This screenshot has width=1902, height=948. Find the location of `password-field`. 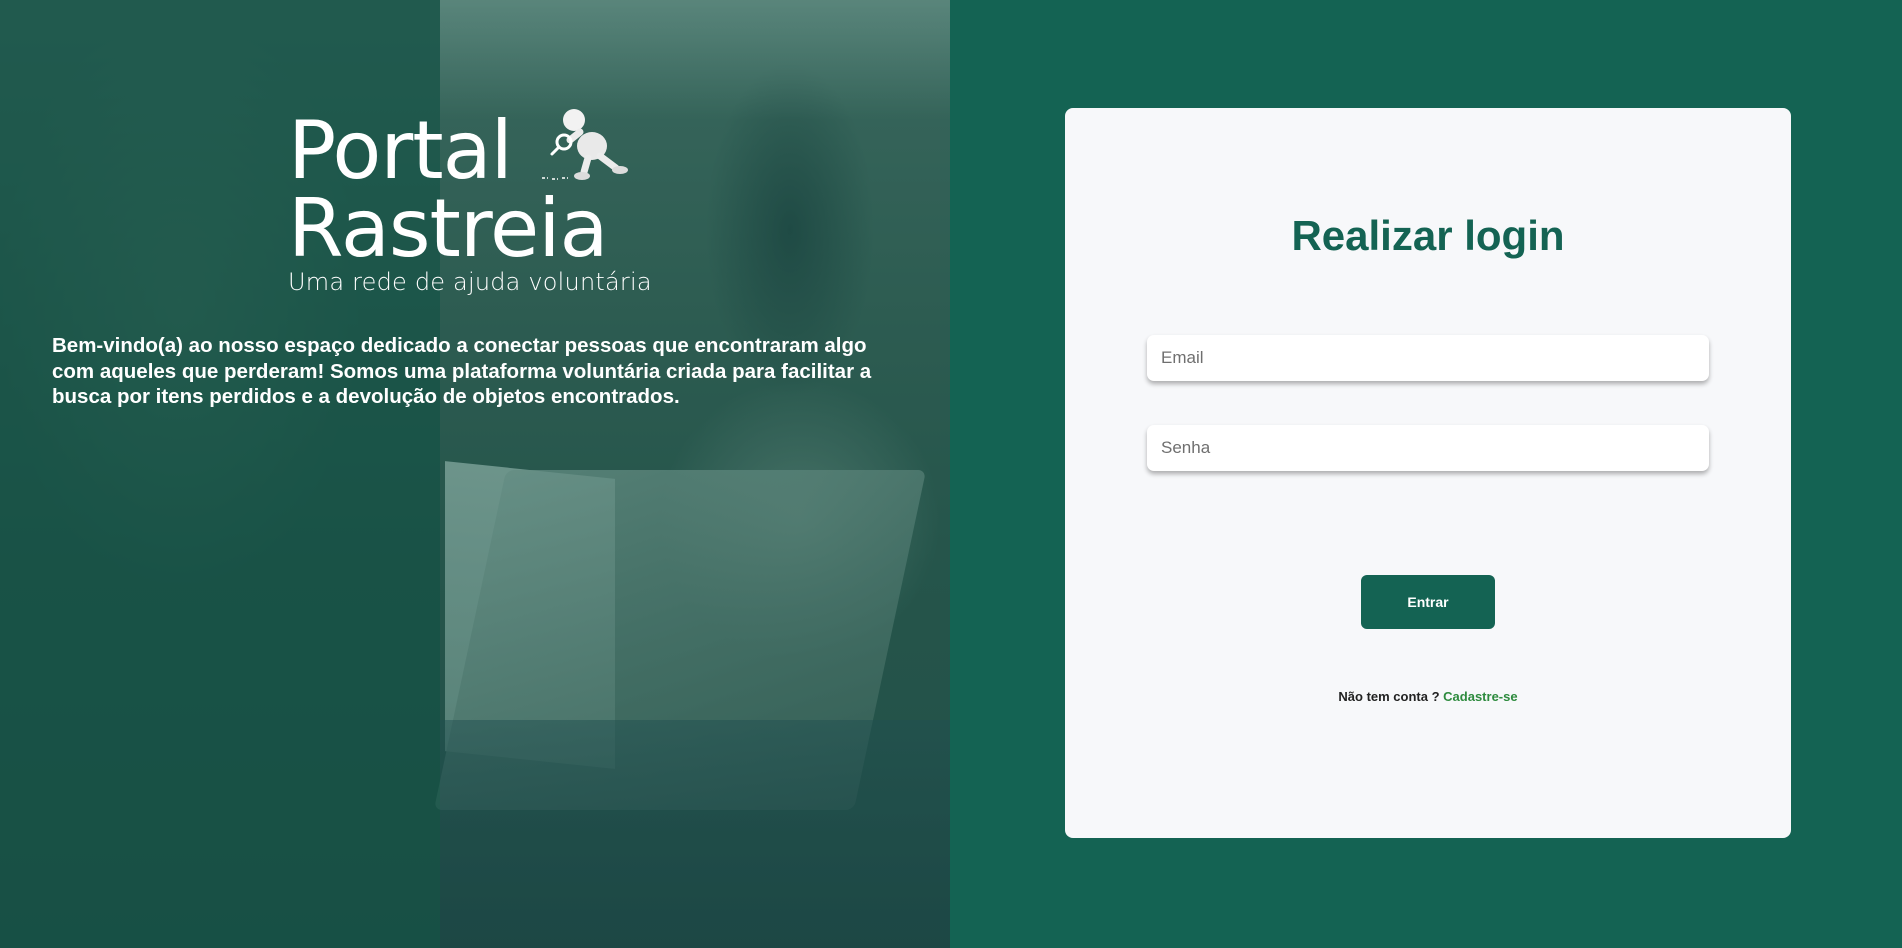

password-field is located at coordinates (1428, 448).